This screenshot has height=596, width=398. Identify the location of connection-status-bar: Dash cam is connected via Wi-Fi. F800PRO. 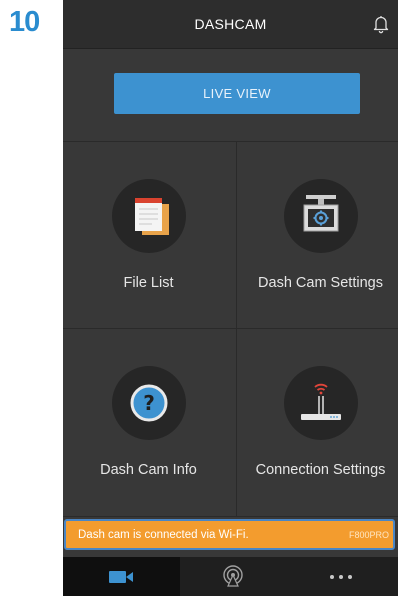
(229, 534).